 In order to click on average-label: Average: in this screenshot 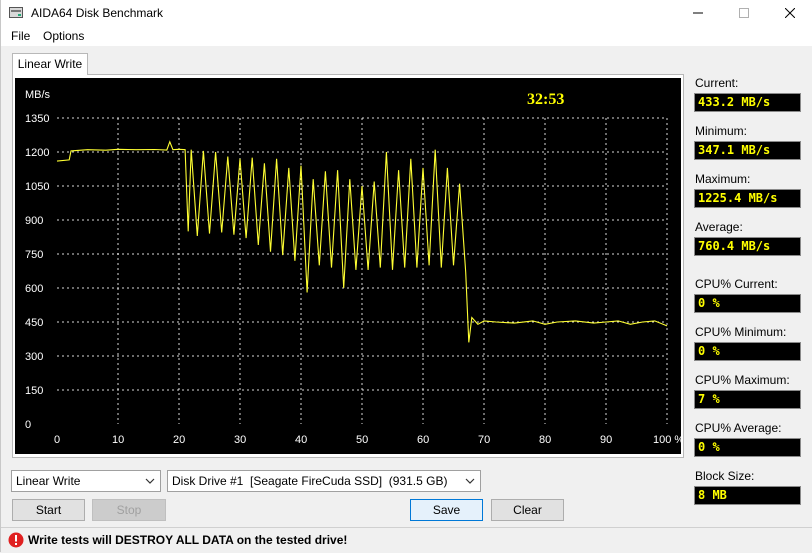, I will do `click(719, 227)`.